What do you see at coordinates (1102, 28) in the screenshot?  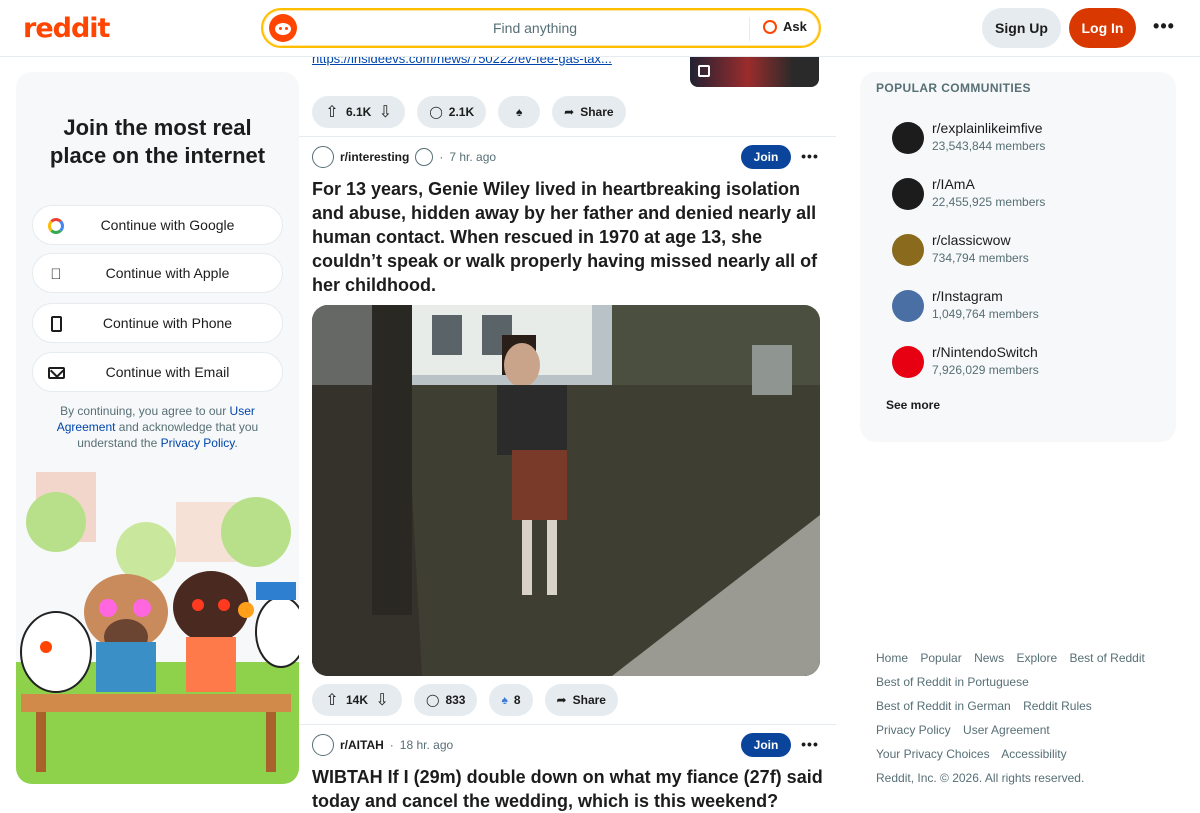 I see `log-in-button: Log In` at bounding box center [1102, 28].